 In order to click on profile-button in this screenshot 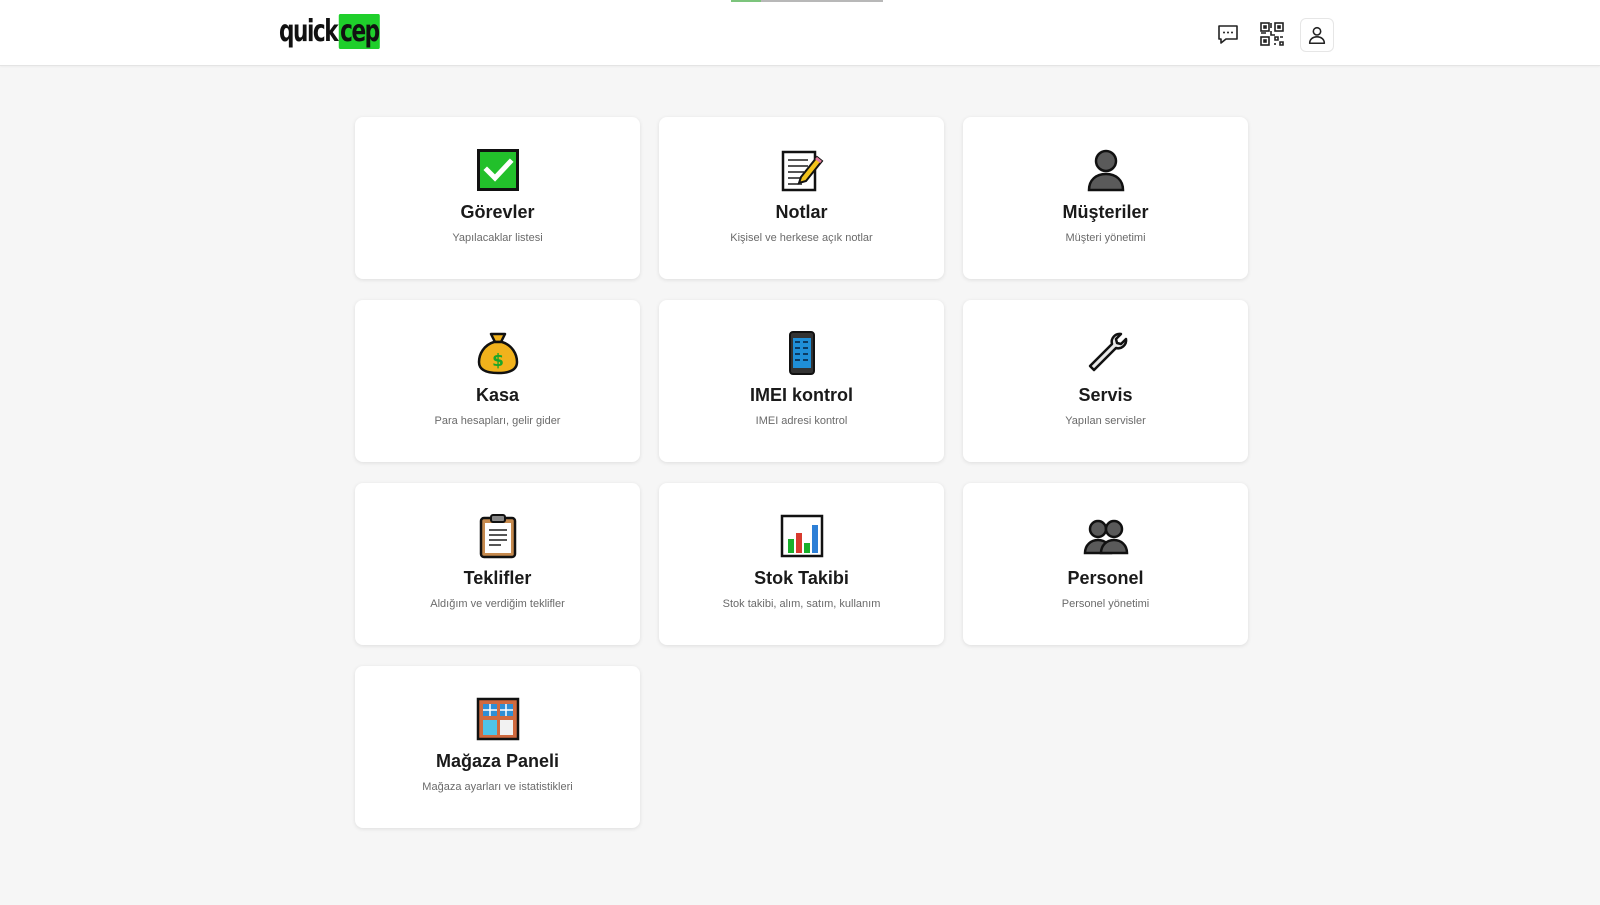, I will do `click(1317, 35)`.